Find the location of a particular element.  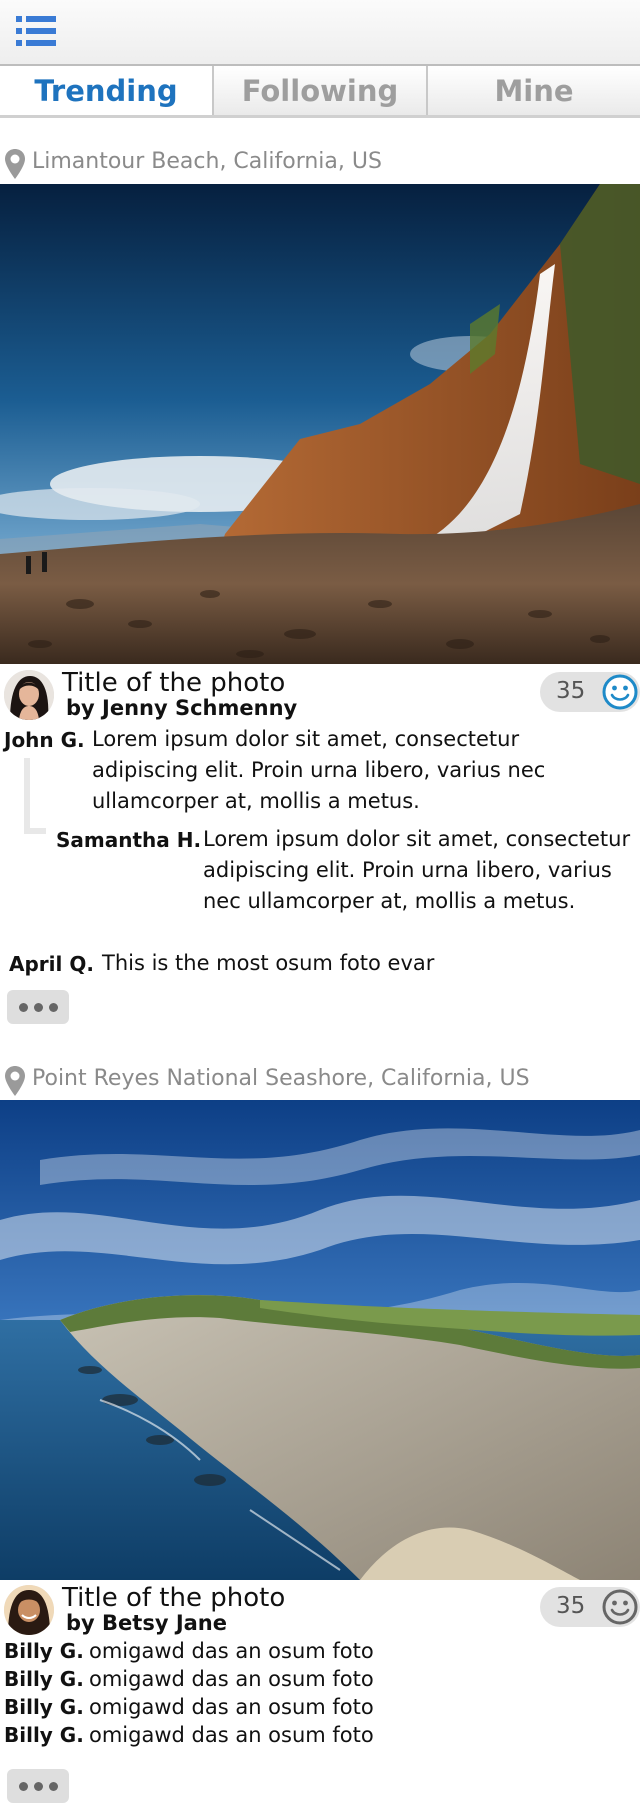

top-bar is located at coordinates (320, 33).